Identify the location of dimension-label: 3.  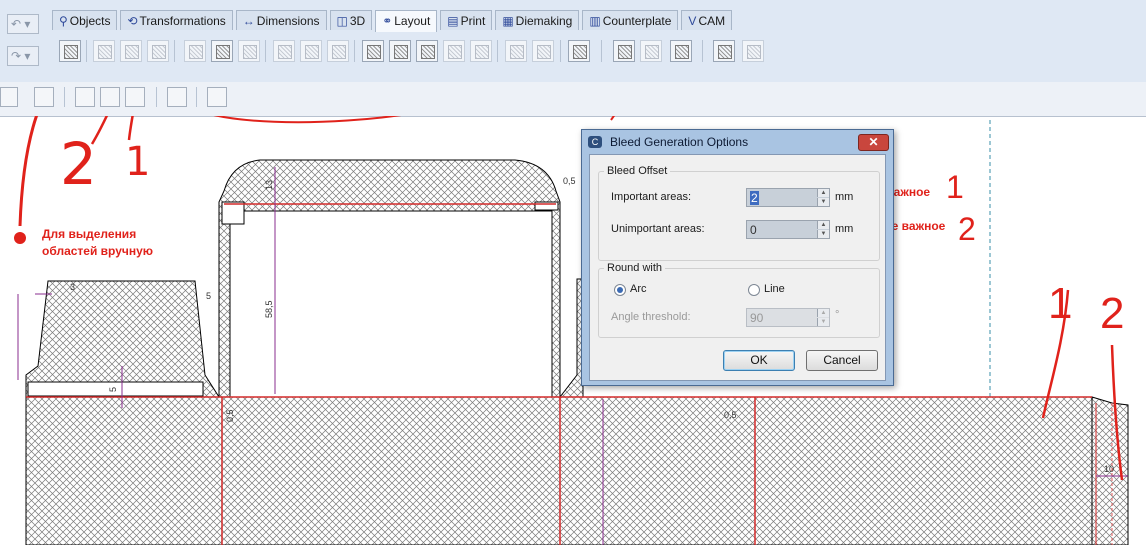
(72, 287).